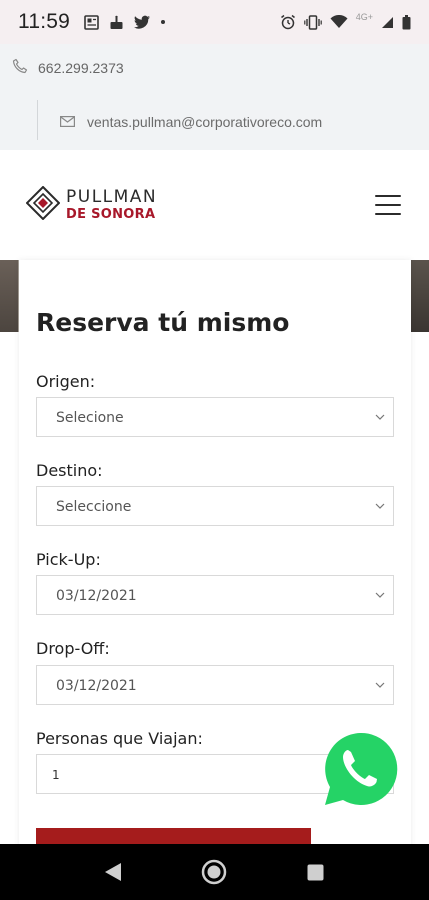 The image size is (429, 900). What do you see at coordinates (66, 381) in the screenshot?
I see `origen-label: Origen:` at bounding box center [66, 381].